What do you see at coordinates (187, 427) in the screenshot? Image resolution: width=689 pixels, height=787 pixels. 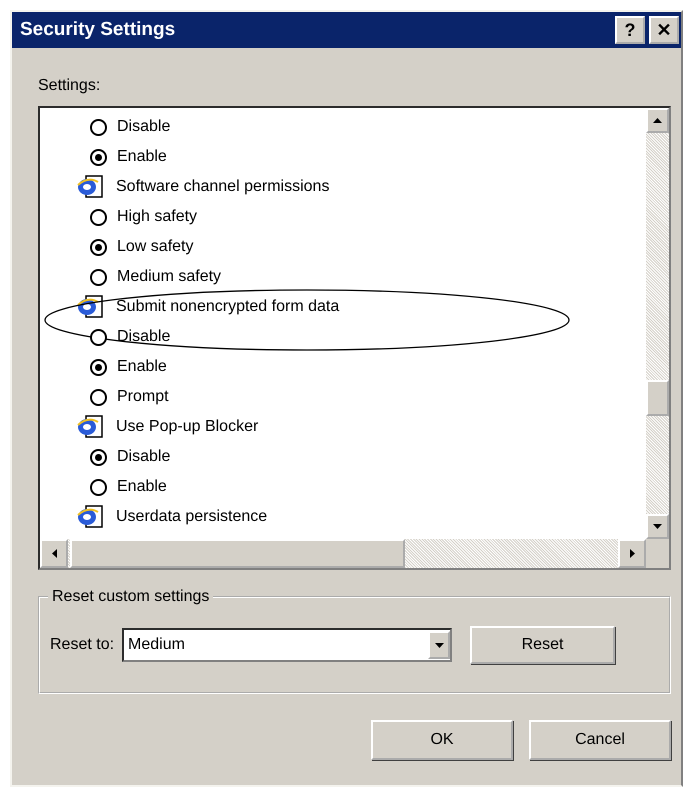 I see `setting-heading: Use Pop-up Blocker` at bounding box center [187, 427].